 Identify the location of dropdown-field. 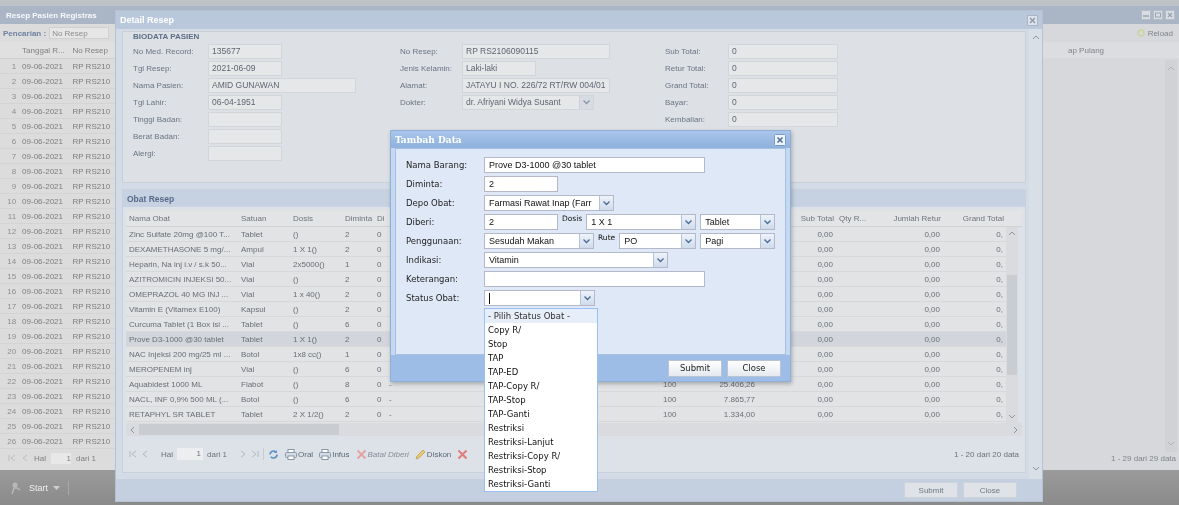
(539, 298).